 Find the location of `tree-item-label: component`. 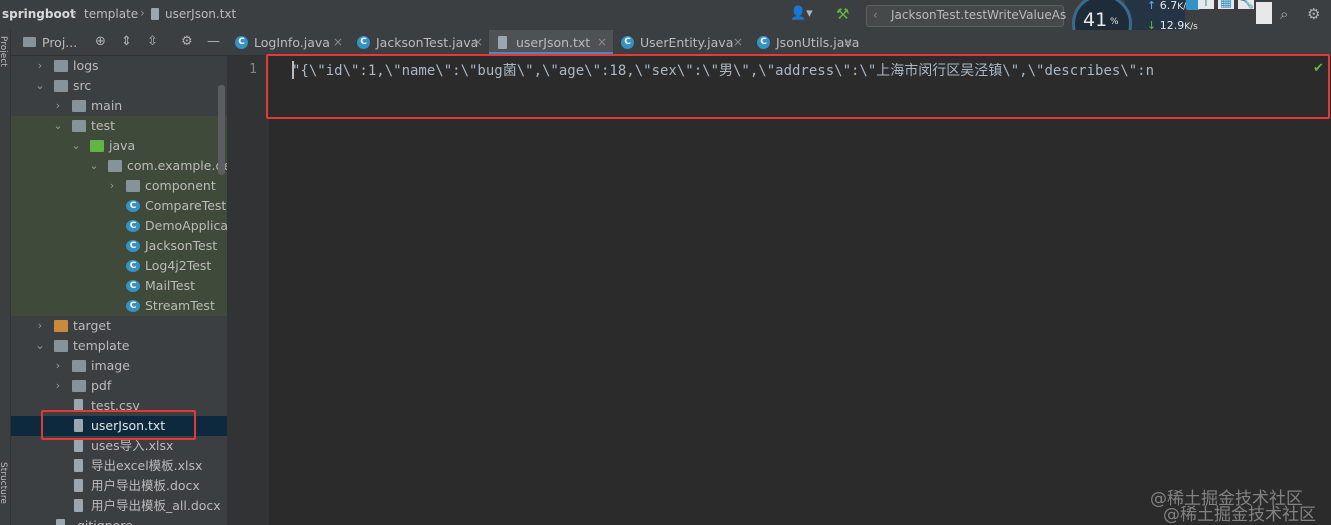

tree-item-label: component is located at coordinates (180, 185).